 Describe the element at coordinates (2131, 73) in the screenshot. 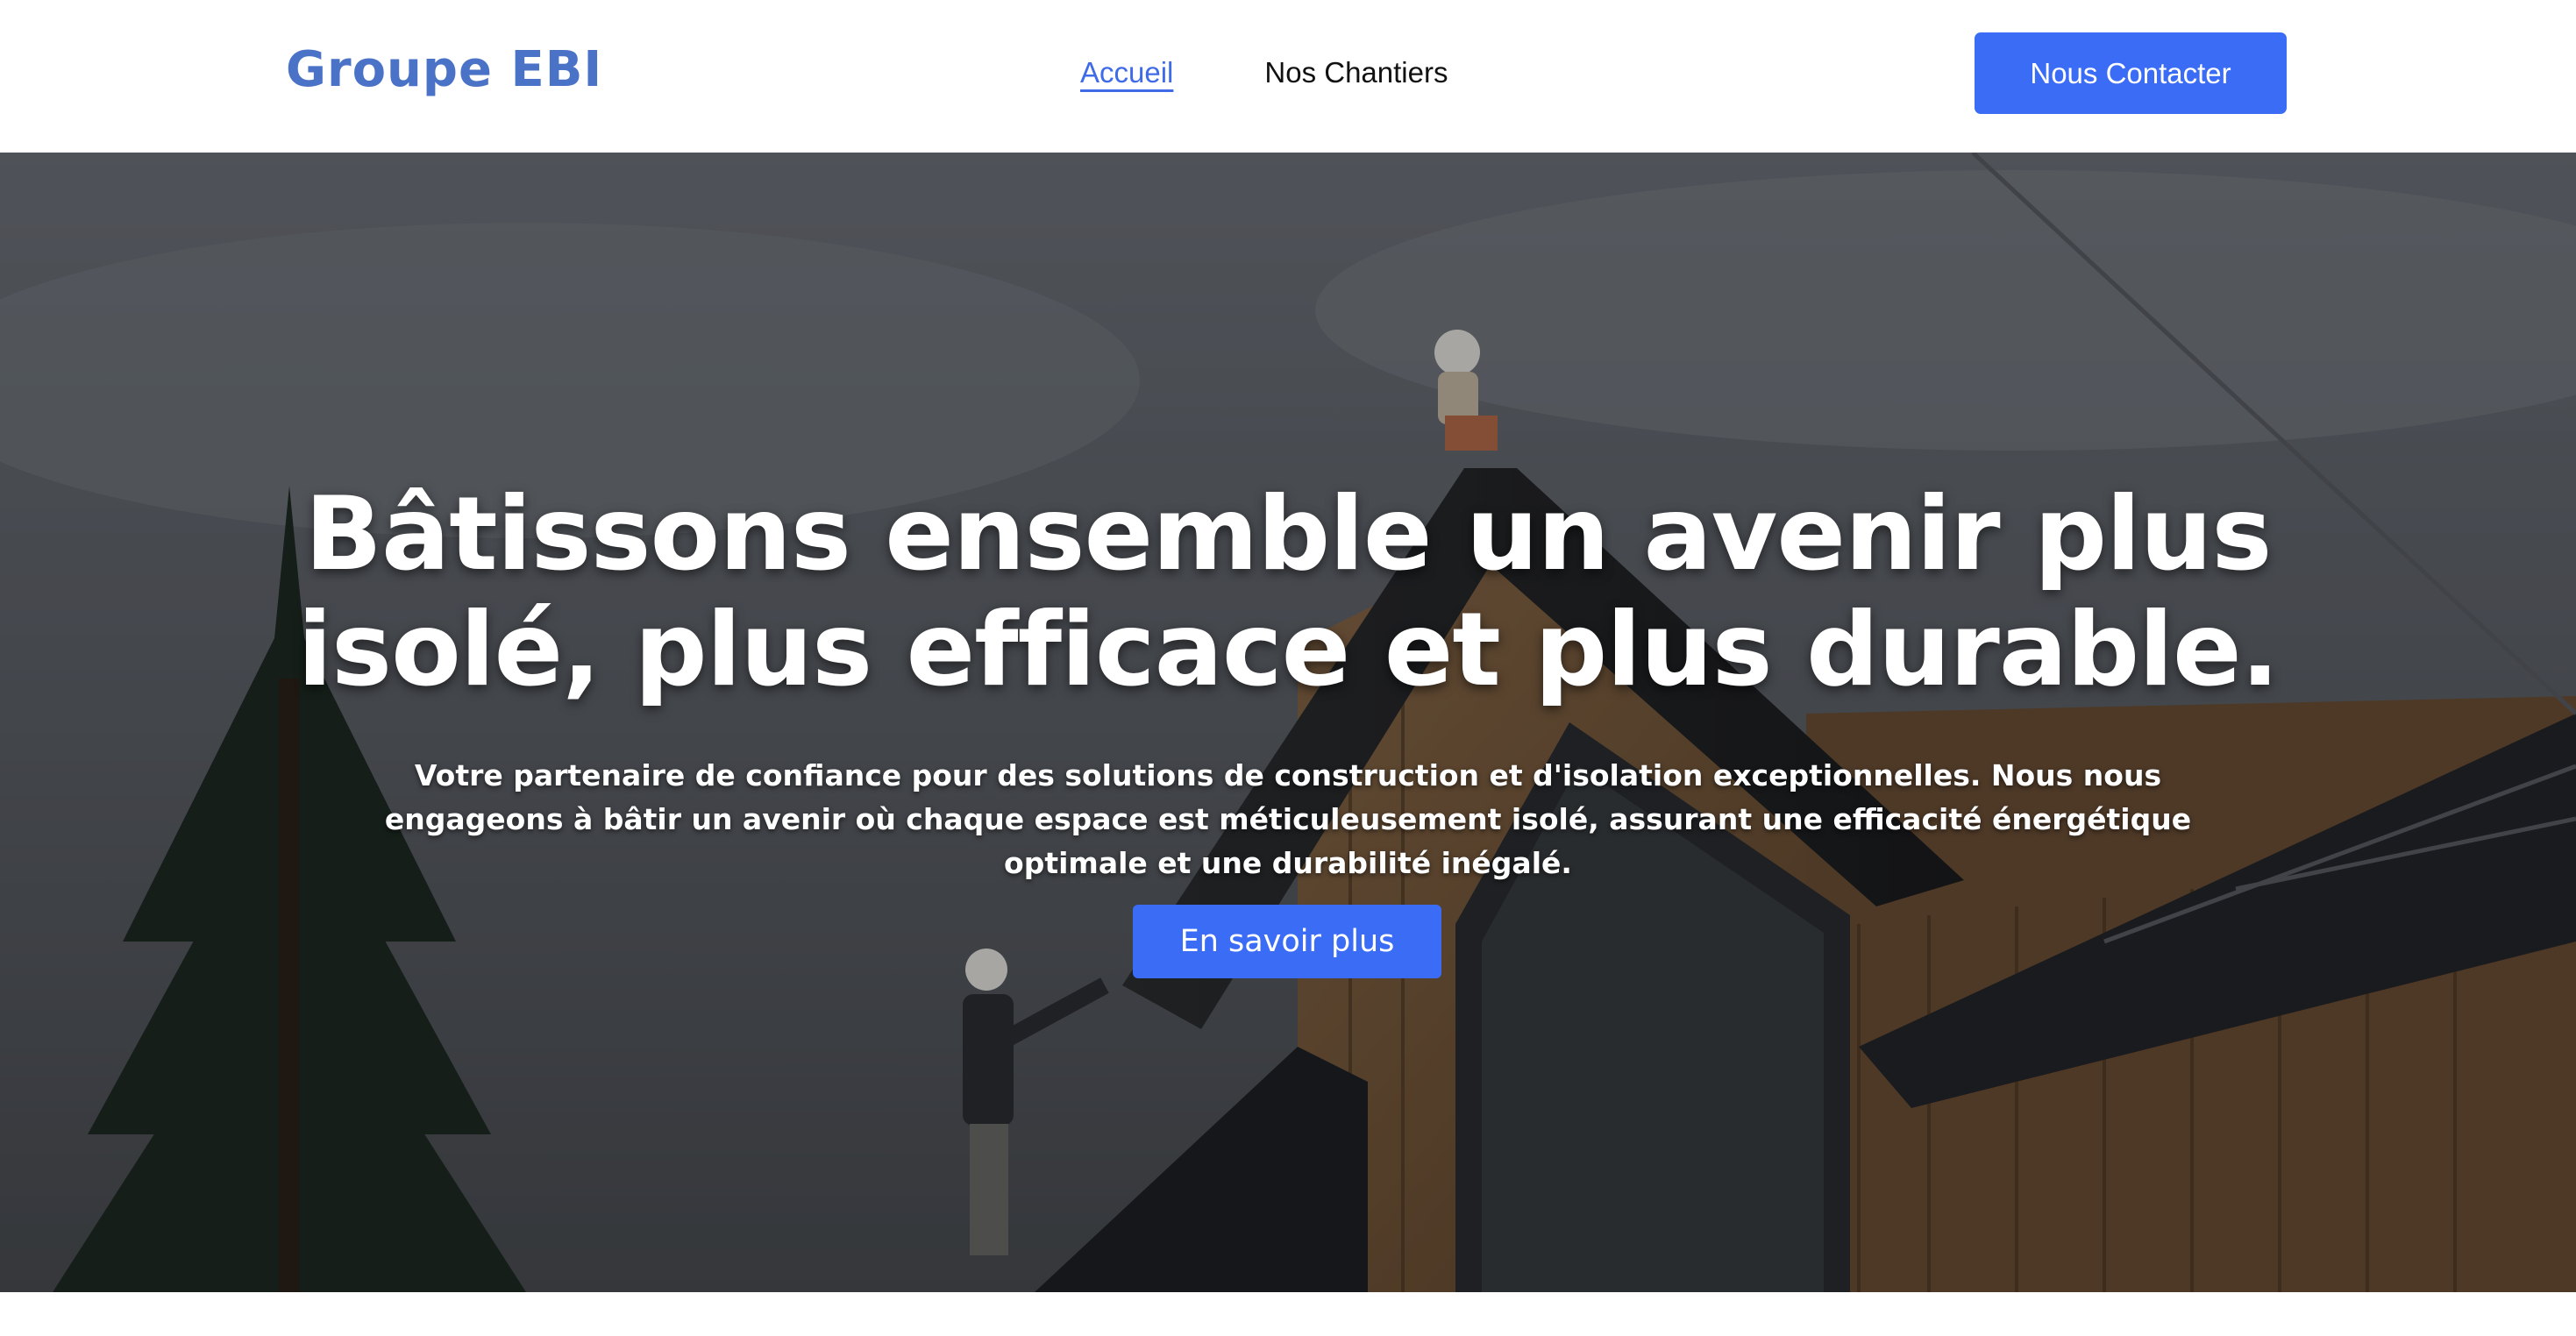

I see `contact-button: Nous Contacter` at that location.